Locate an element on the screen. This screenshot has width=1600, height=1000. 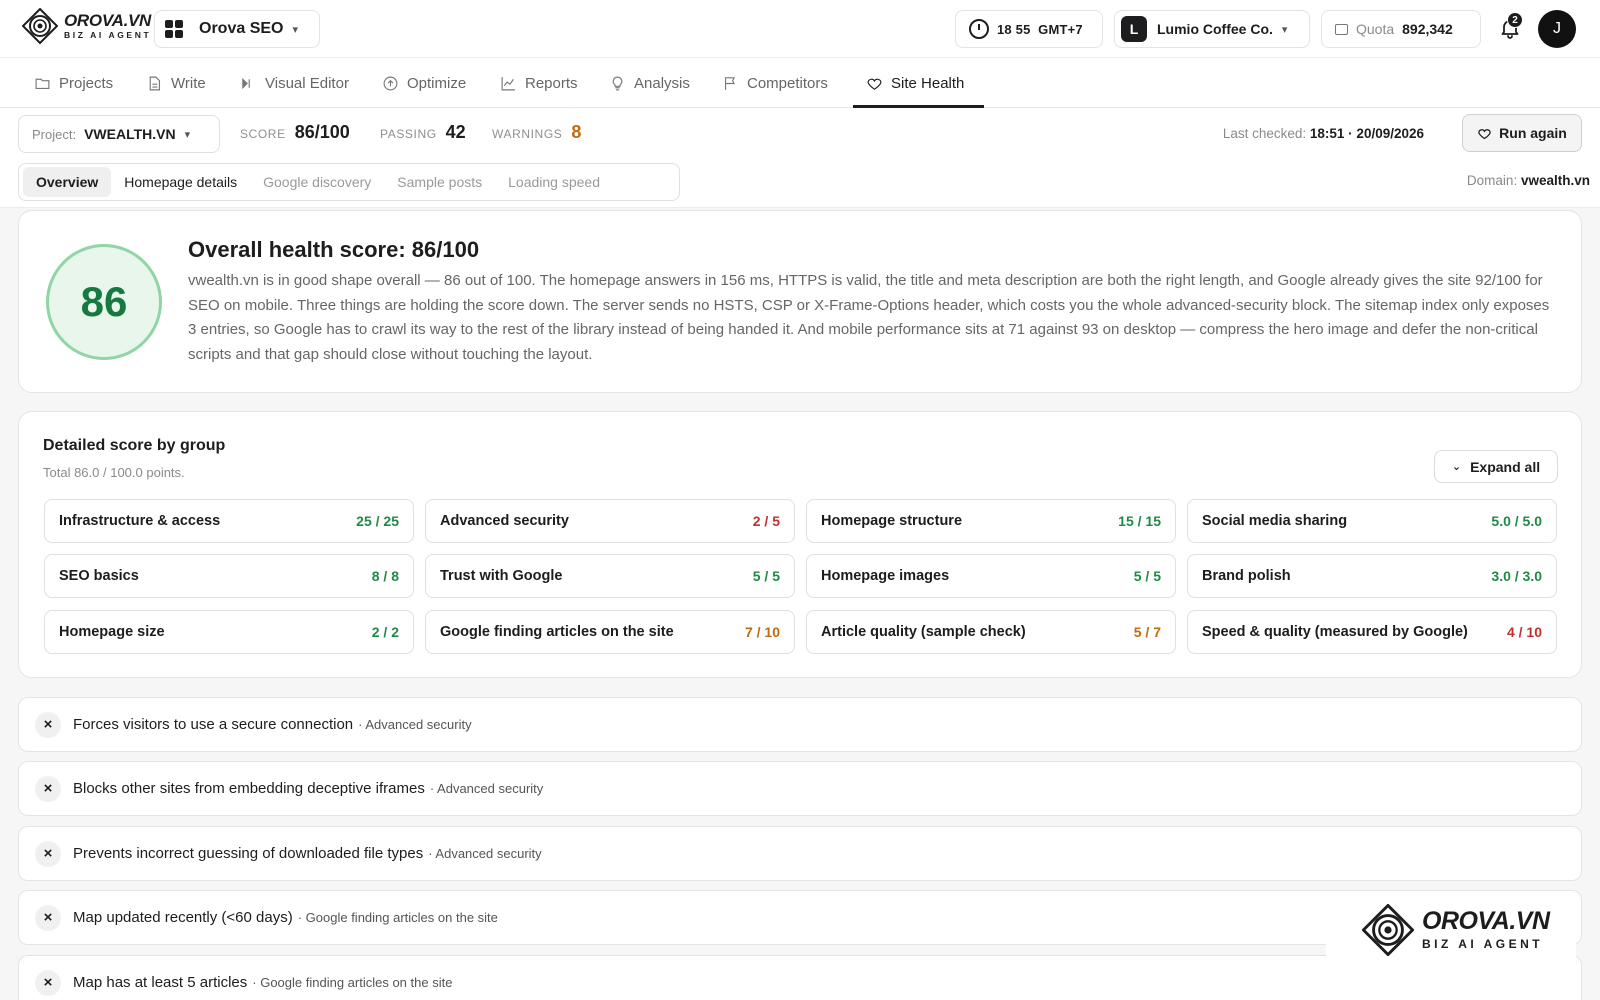
group-advanced-security: Advanced security 2 / 5 is located at coordinates (610, 521).